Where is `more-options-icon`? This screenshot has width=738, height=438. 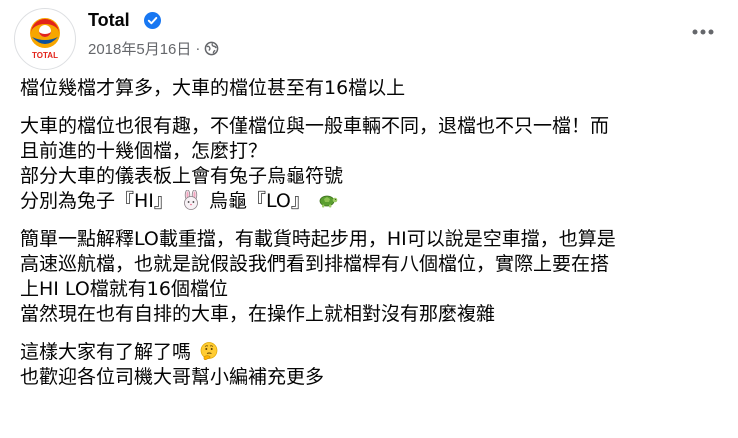 more-options-icon is located at coordinates (703, 32).